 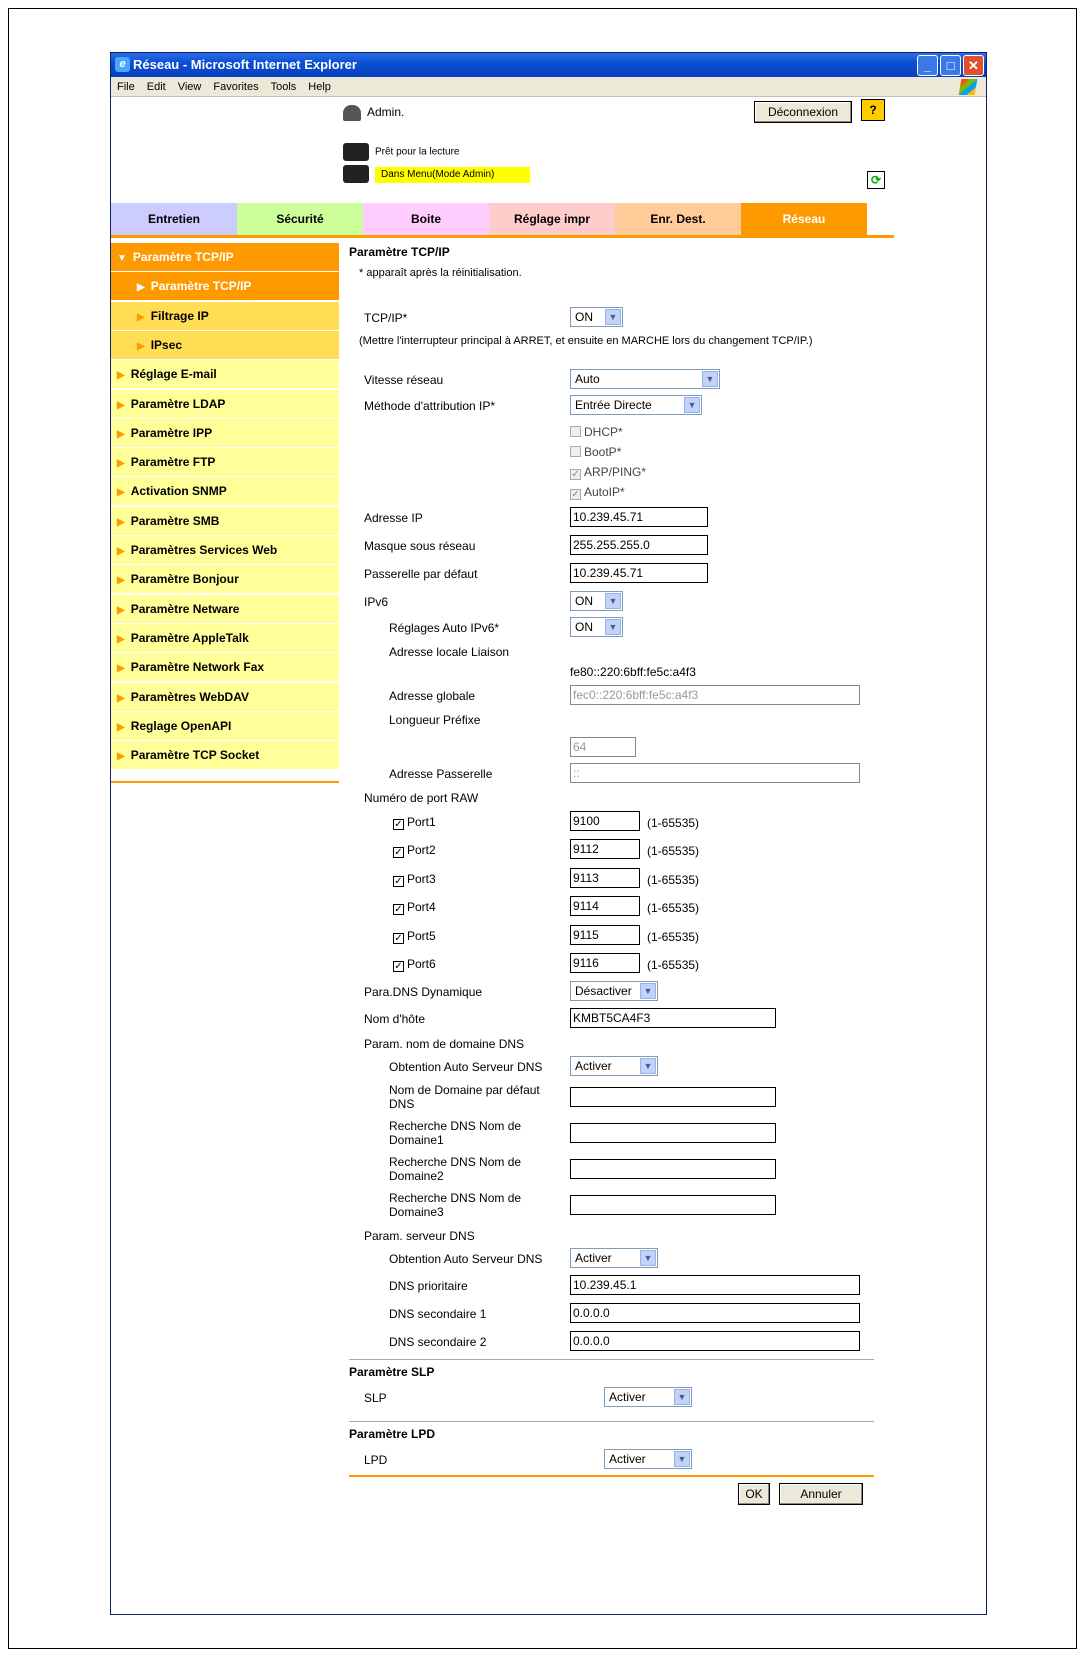 I want to click on sidebar-item: ▶ Paramètre TCP Socket, so click(x=225, y=756).